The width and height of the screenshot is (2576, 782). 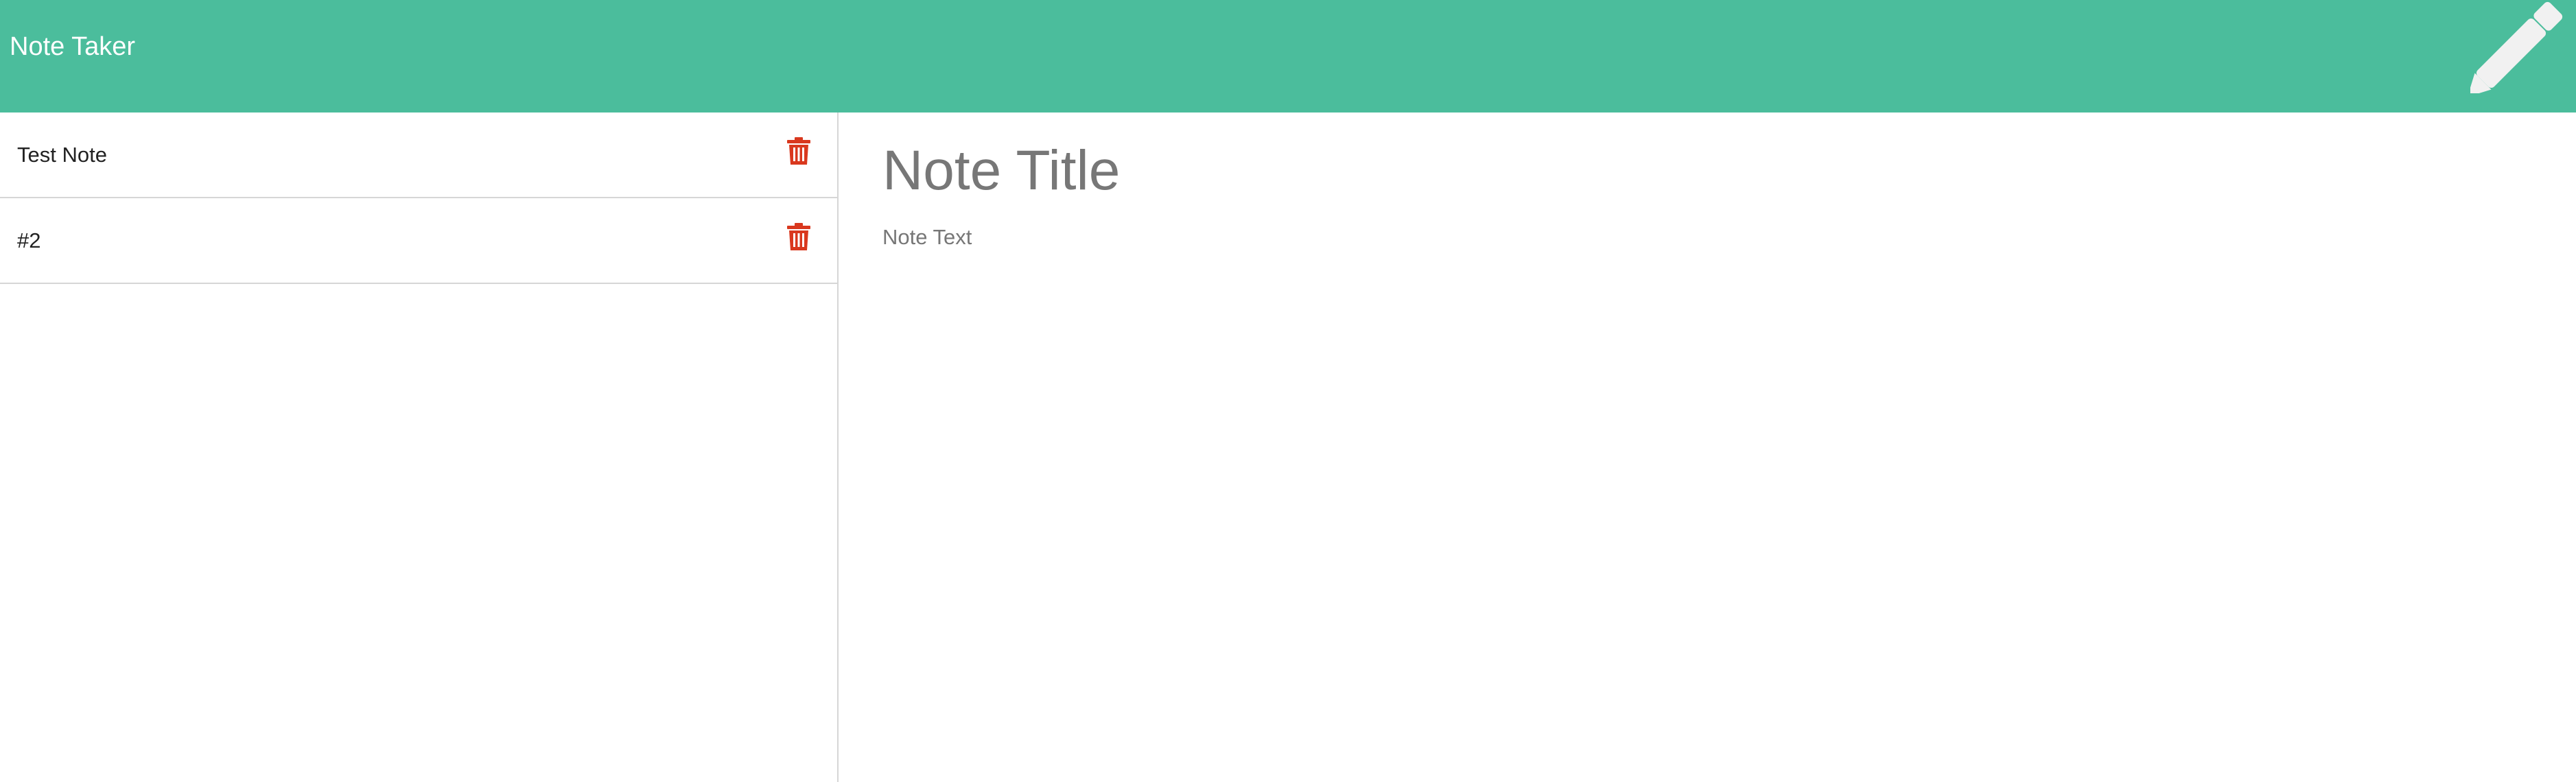 What do you see at coordinates (1288, 56) in the screenshot?
I see `navbar: Note Taker` at bounding box center [1288, 56].